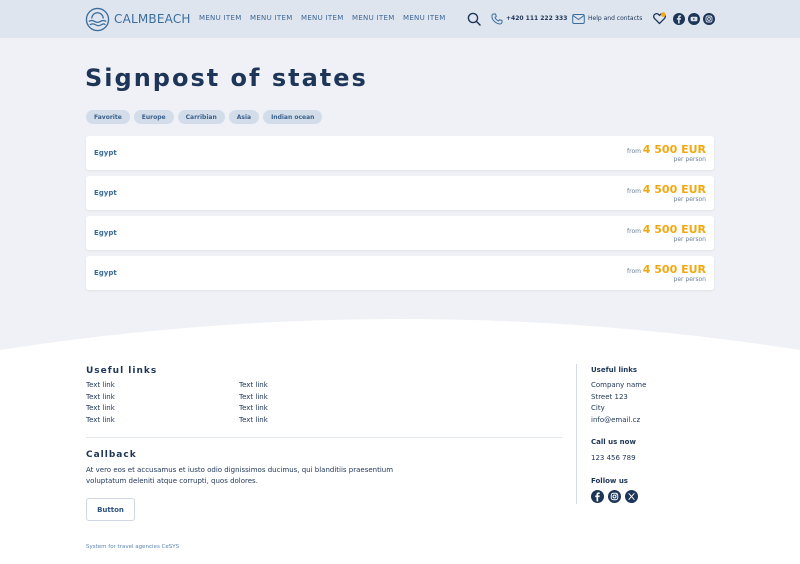 Image resolution: width=800 pixels, height=564 pixels. I want to click on mail-icon, so click(578, 19).